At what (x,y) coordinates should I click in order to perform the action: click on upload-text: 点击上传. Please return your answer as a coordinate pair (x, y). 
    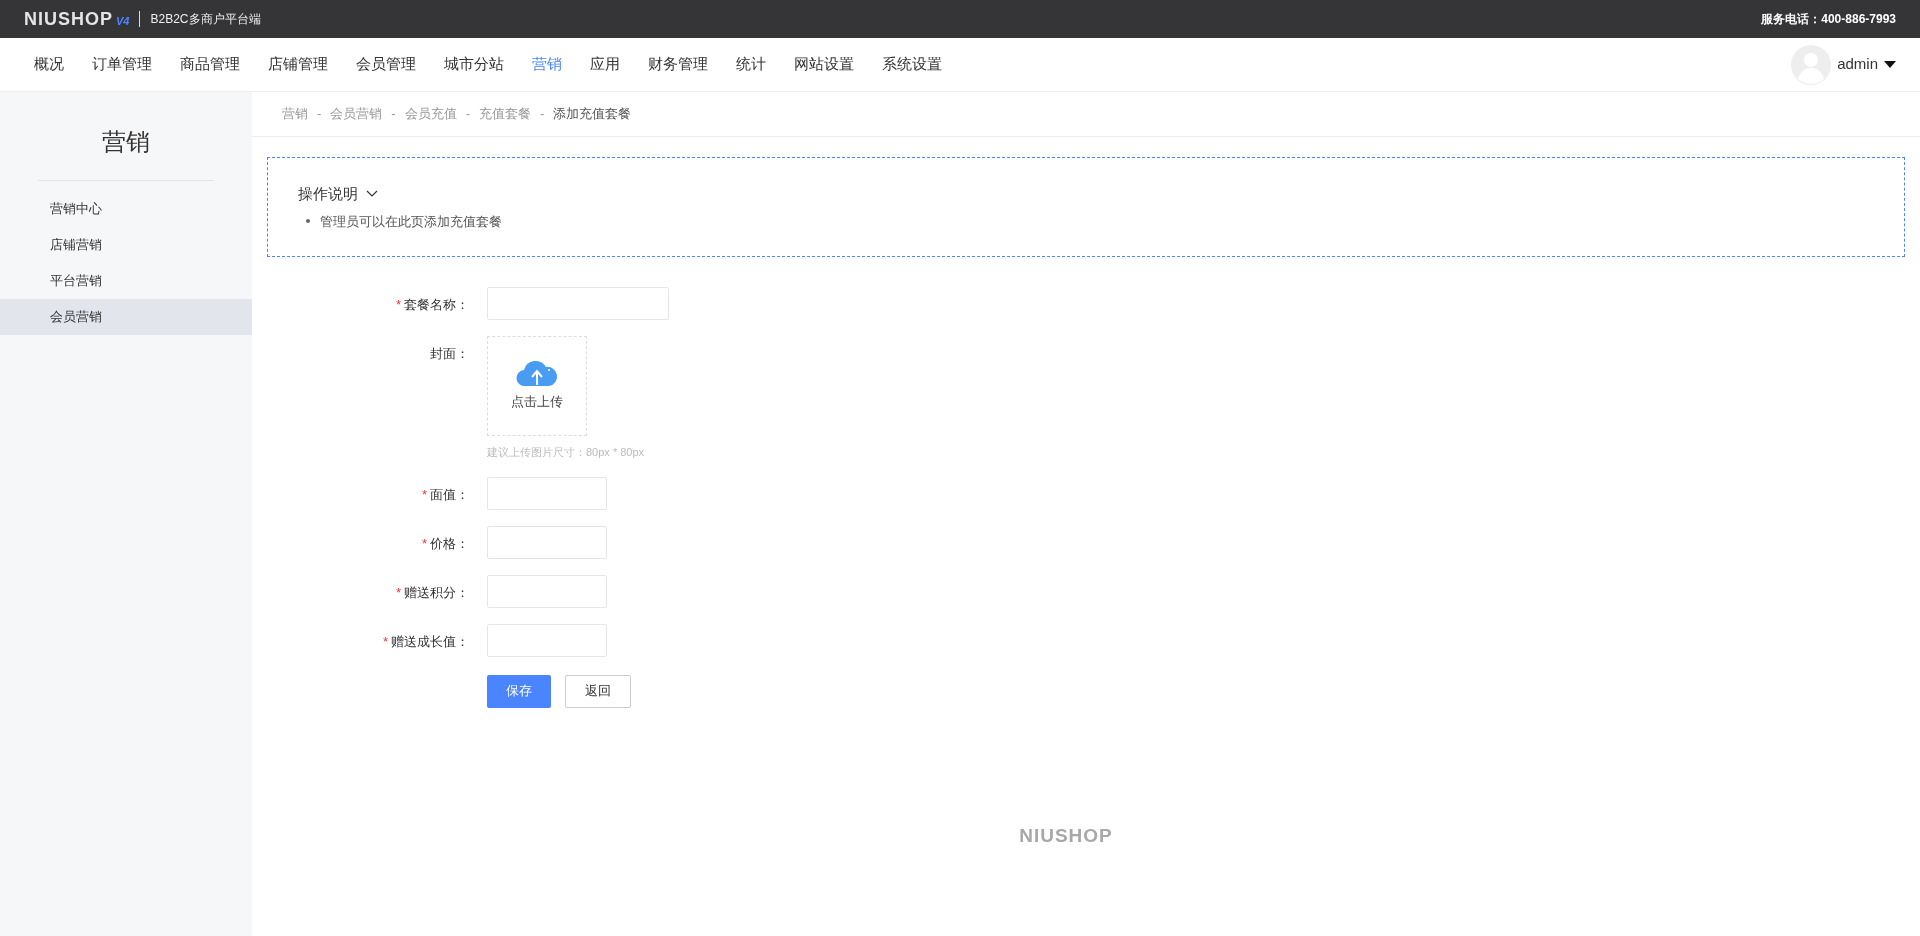
    Looking at the image, I should click on (537, 402).